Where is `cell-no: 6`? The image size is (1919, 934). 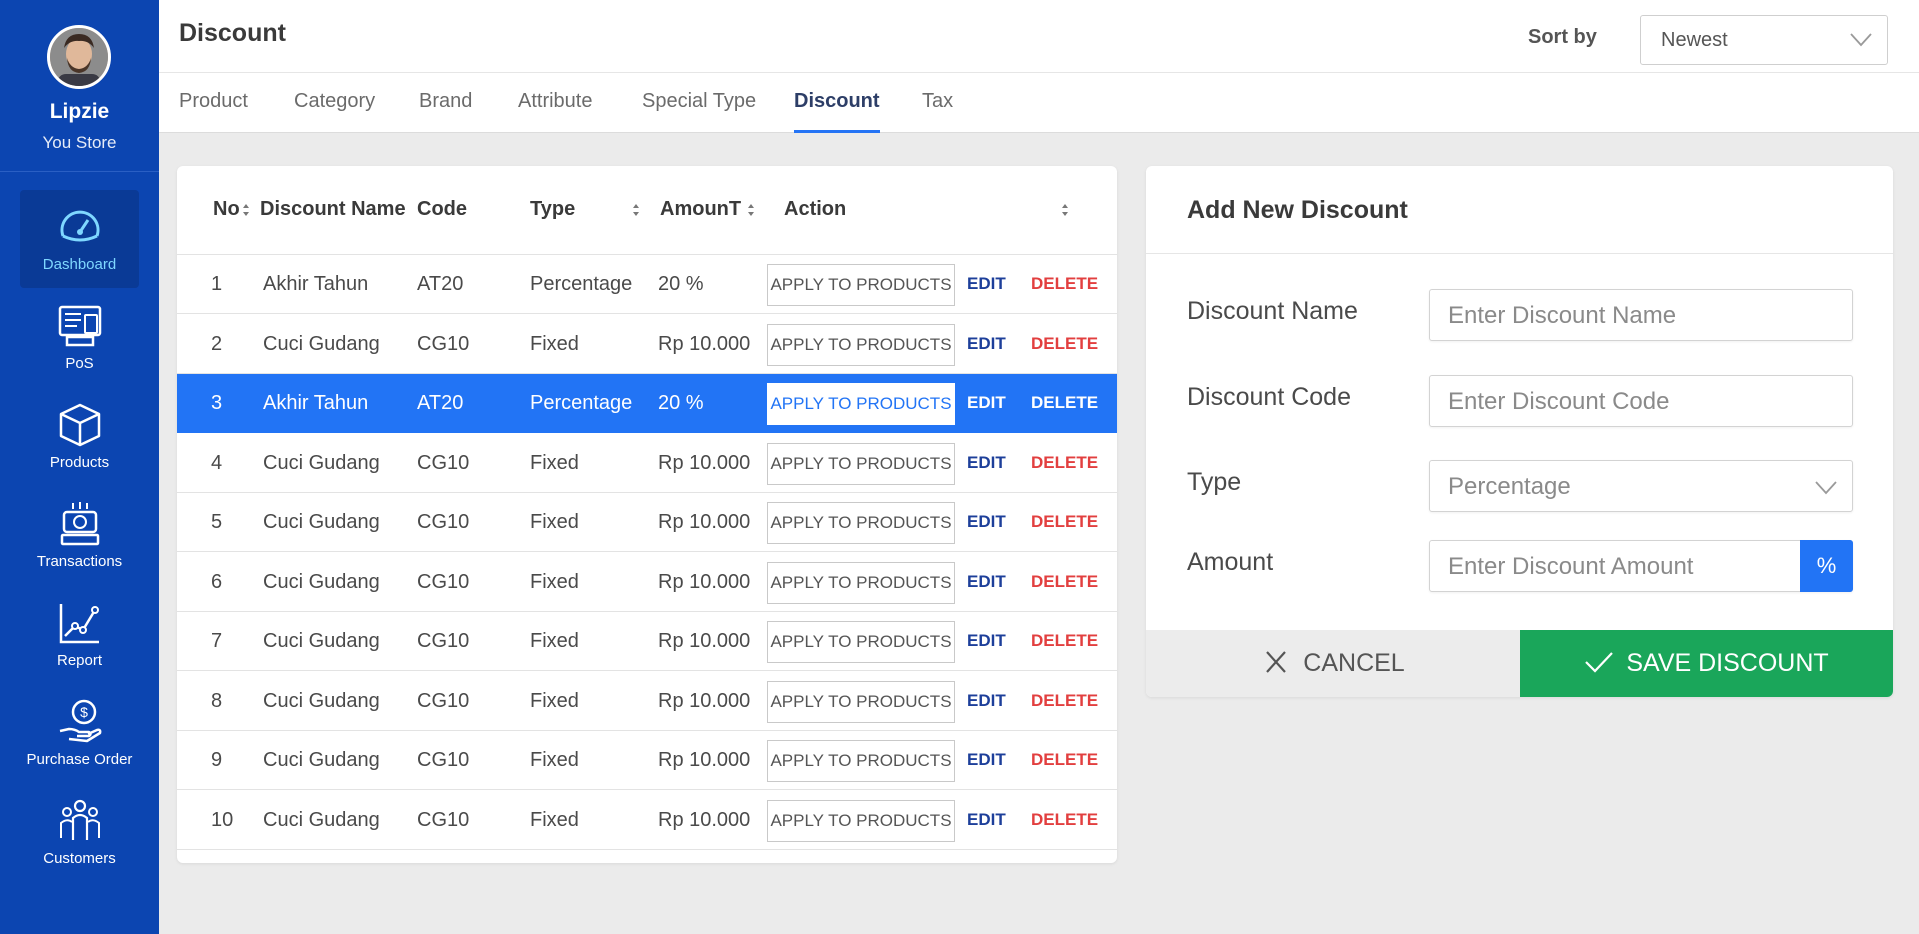 cell-no: 6 is located at coordinates (217, 581).